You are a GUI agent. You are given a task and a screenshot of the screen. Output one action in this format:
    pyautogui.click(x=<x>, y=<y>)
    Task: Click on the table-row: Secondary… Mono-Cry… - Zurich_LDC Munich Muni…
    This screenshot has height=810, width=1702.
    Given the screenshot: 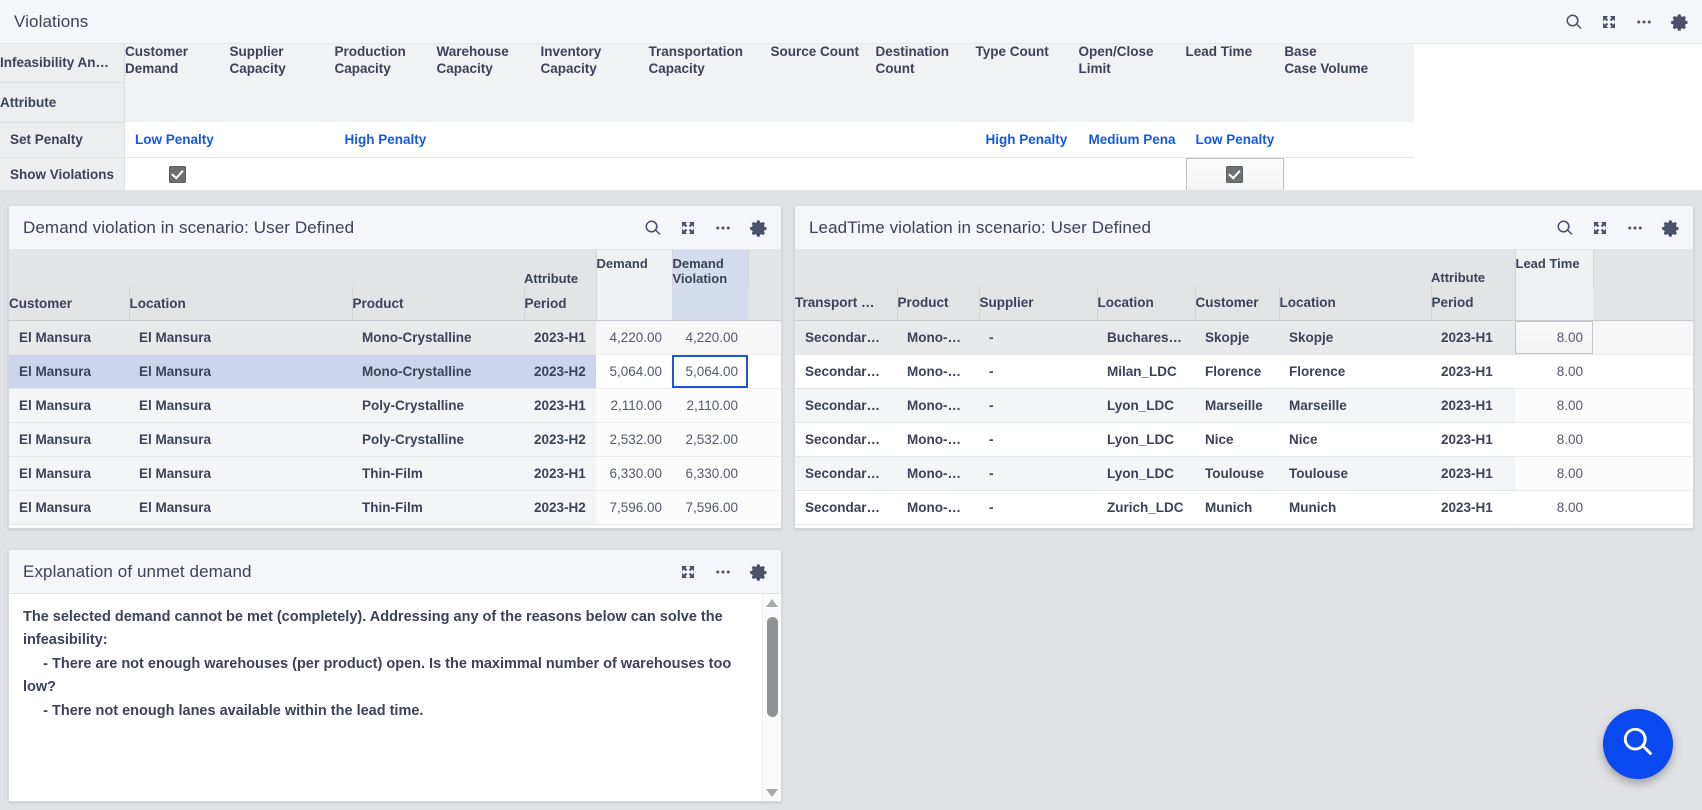 What is the action you would take?
    pyautogui.click(x=1244, y=507)
    